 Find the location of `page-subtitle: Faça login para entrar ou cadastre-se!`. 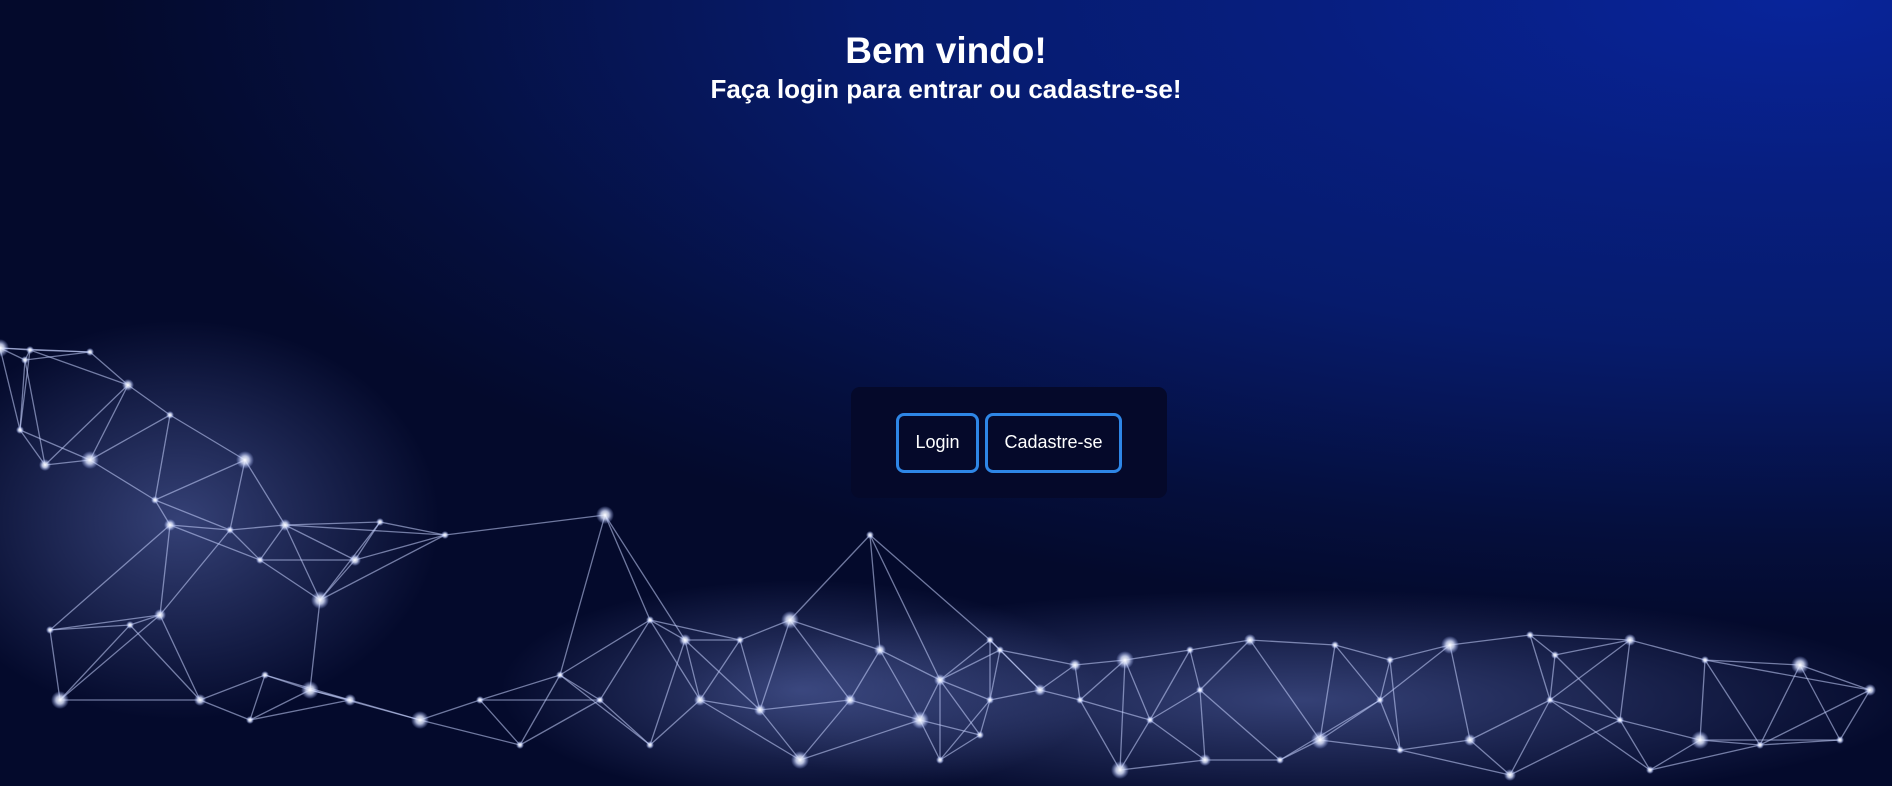

page-subtitle: Faça login para entrar ou cadastre-se! is located at coordinates (946, 89).